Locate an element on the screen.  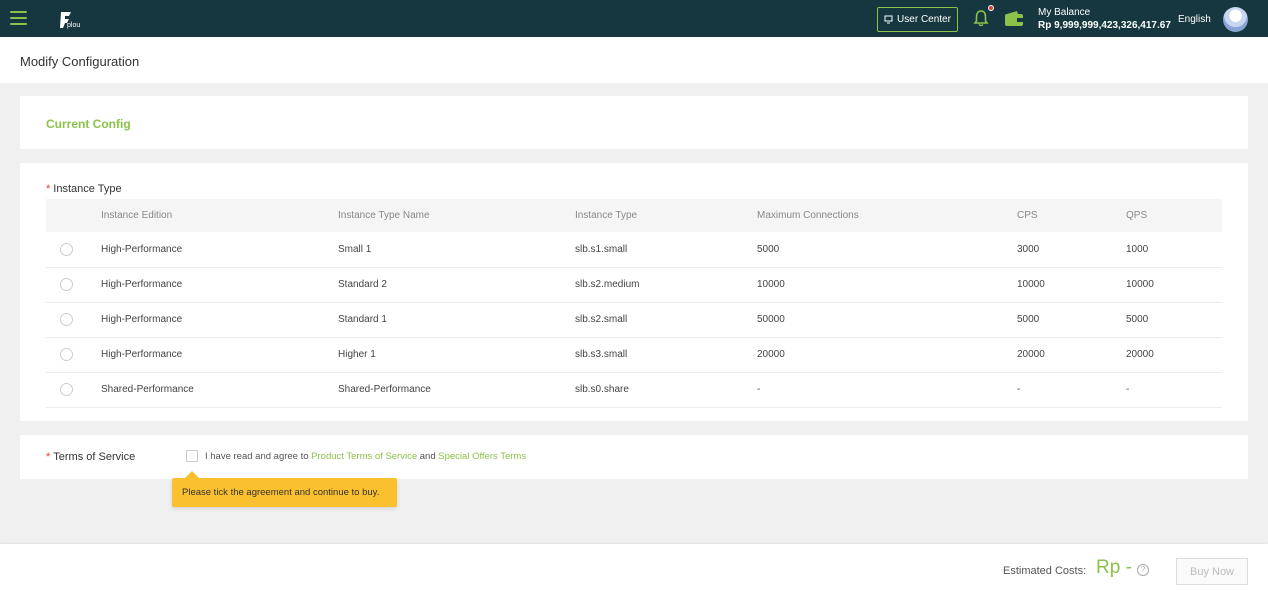
balance-label: My Balance is located at coordinates (1064, 12).